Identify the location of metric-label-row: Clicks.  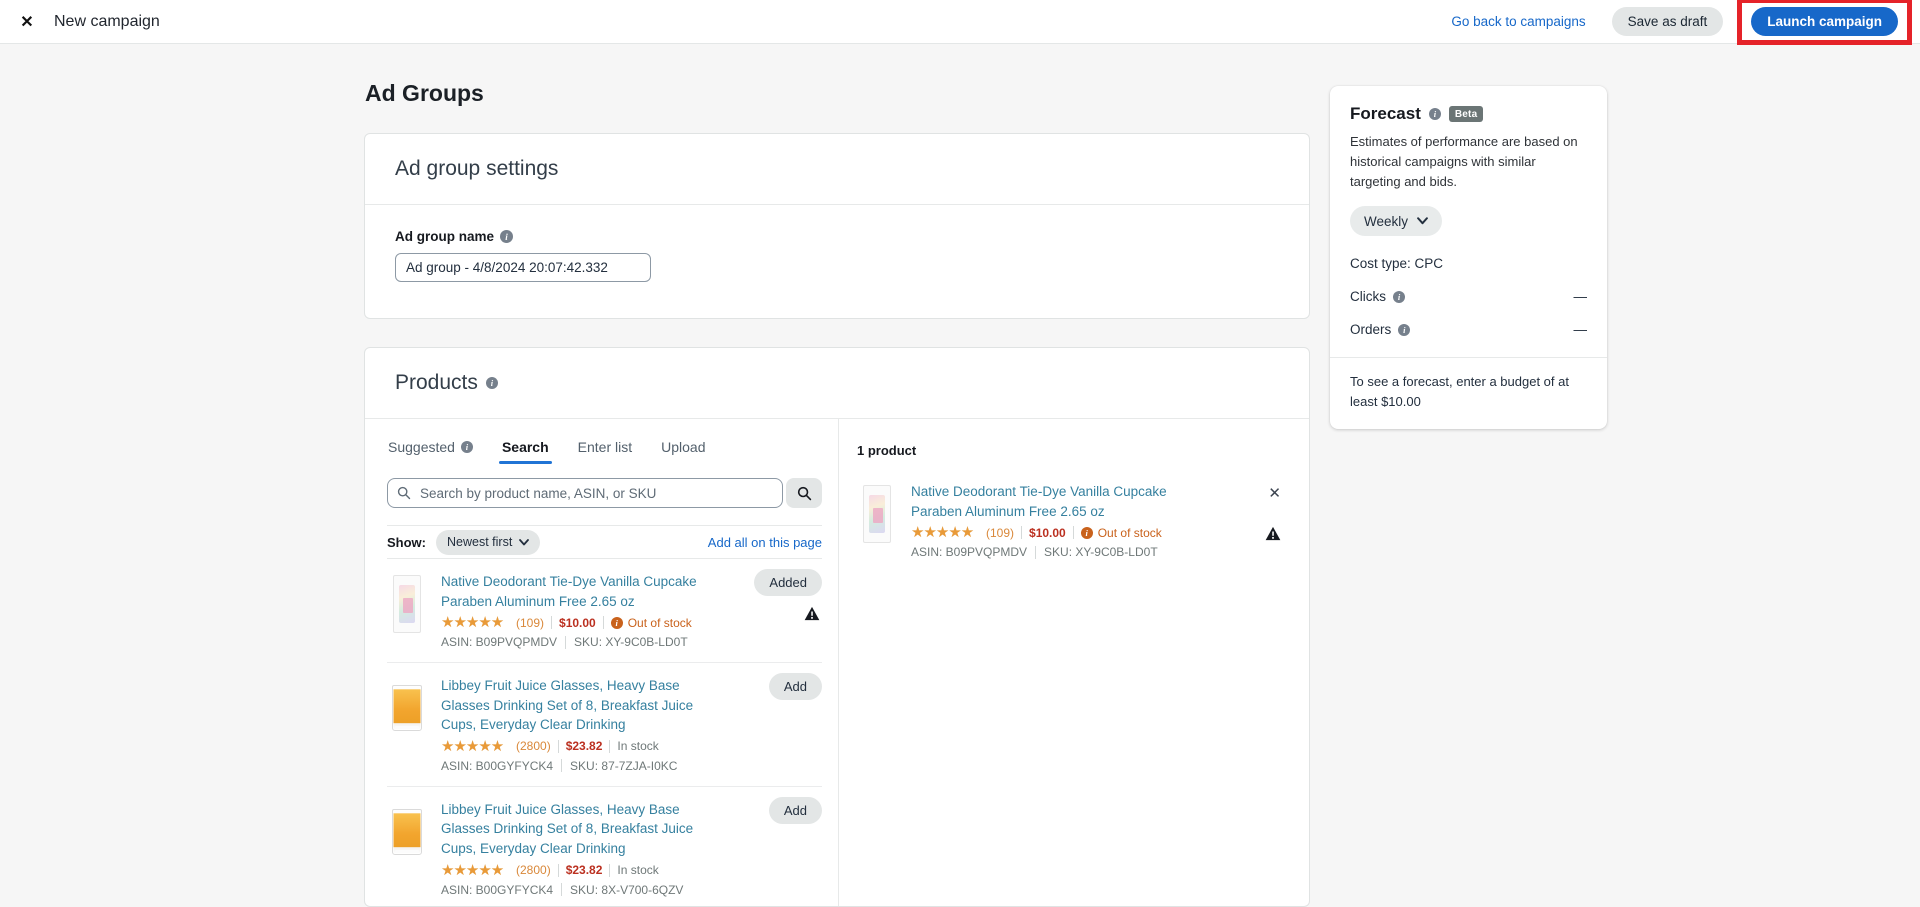
(1377, 296).